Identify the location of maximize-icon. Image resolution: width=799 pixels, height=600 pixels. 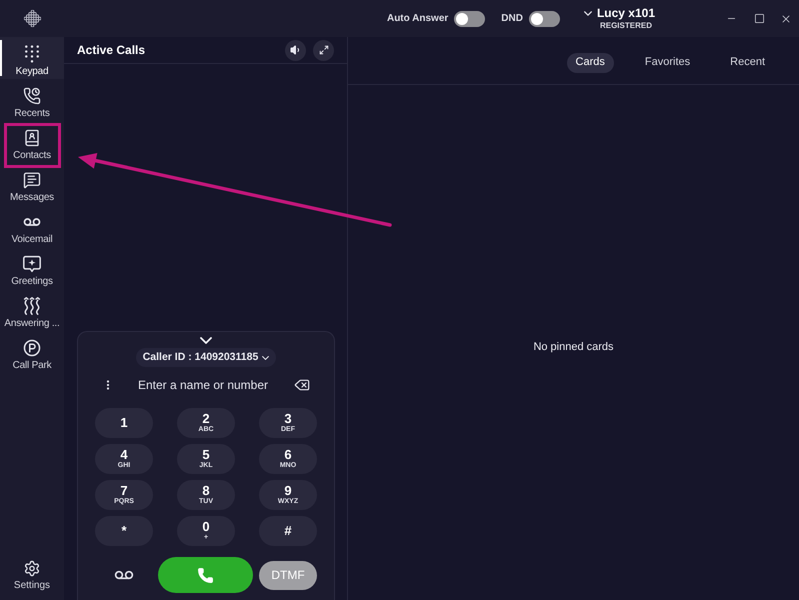
(759, 18).